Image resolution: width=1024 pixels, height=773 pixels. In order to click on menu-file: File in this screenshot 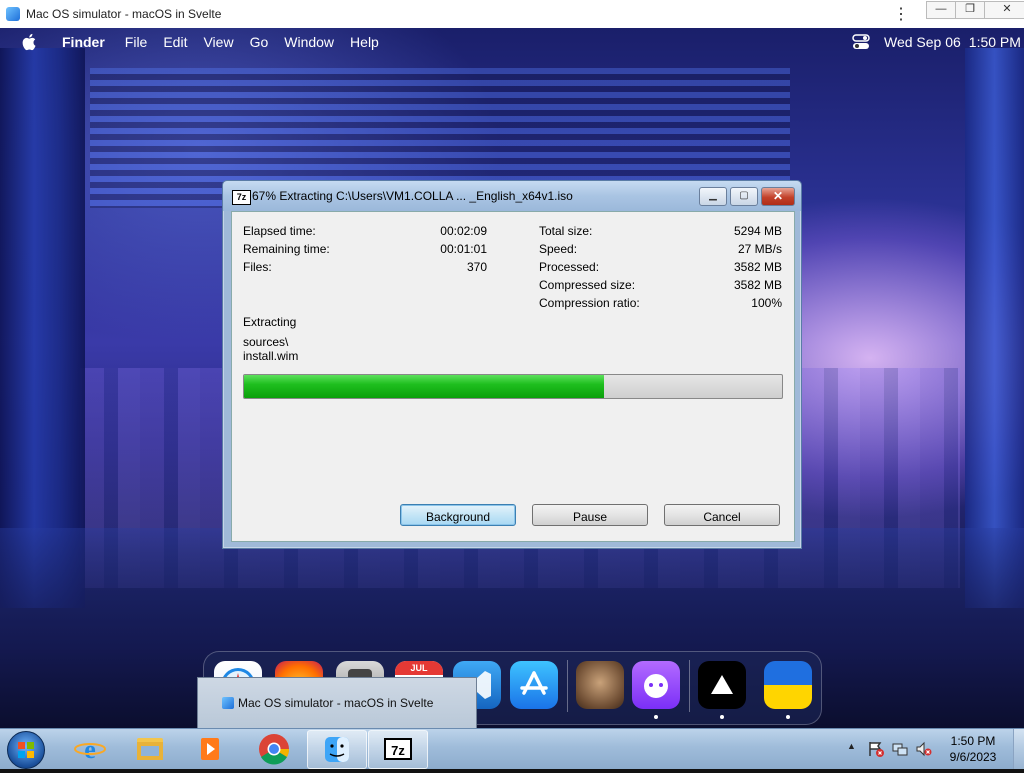, I will do `click(136, 42)`.